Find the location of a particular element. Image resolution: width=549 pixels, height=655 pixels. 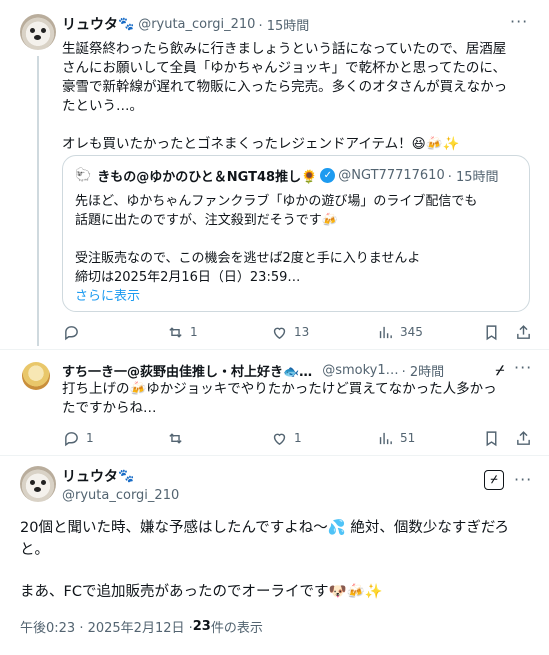

show-more-link: さらに表示 is located at coordinates (300, 296).